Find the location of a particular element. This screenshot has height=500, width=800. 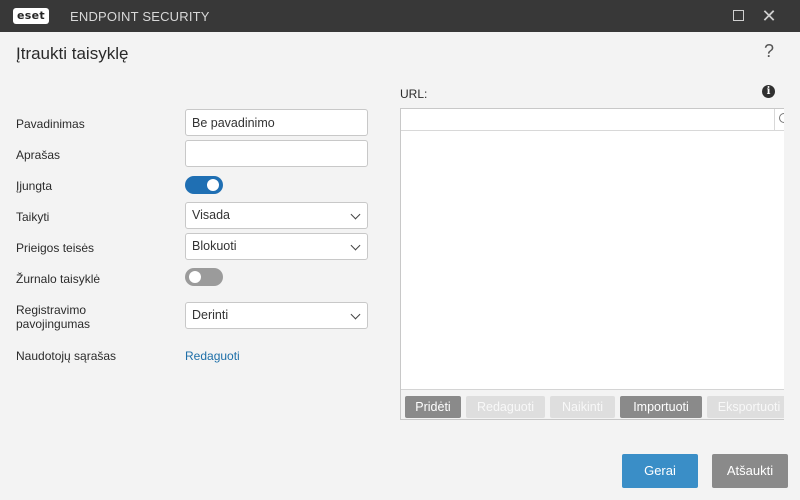

title-bar: eset ENDPOINT SECURITY ✕ is located at coordinates (400, 16).